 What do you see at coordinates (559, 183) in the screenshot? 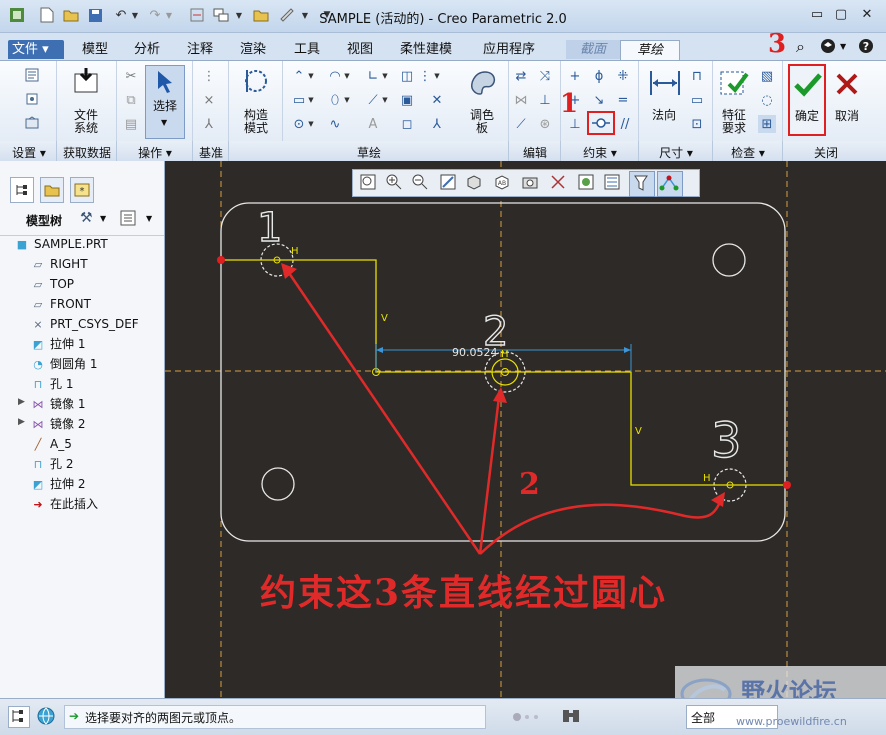
I see `datum-display-icon` at bounding box center [559, 183].